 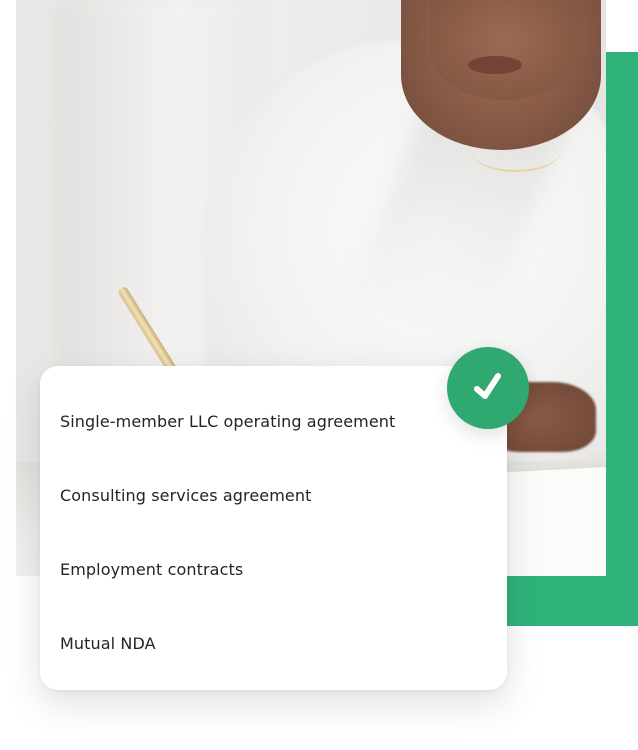 I want to click on check-badge, so click(x=488, y=388).